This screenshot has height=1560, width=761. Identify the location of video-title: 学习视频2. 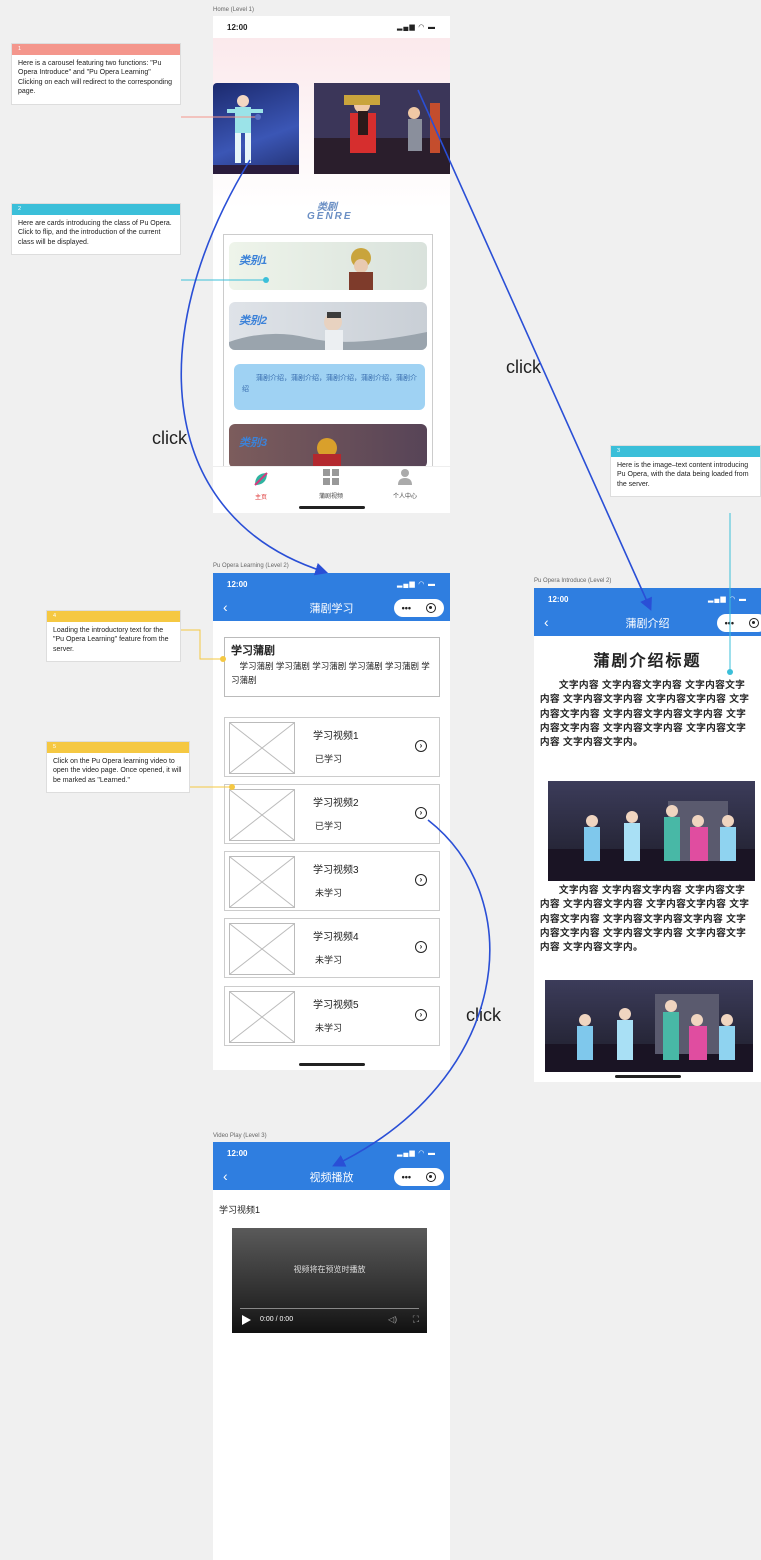
(336, 803).